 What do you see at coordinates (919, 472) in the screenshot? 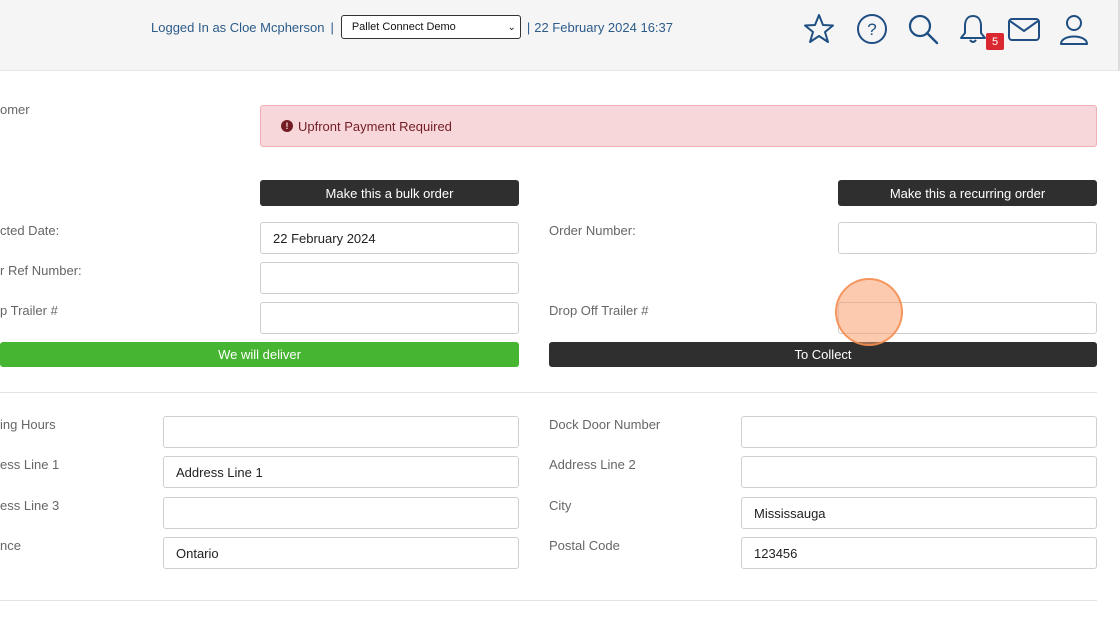
I see `address-line2-field` at bounding box center [919, 472].